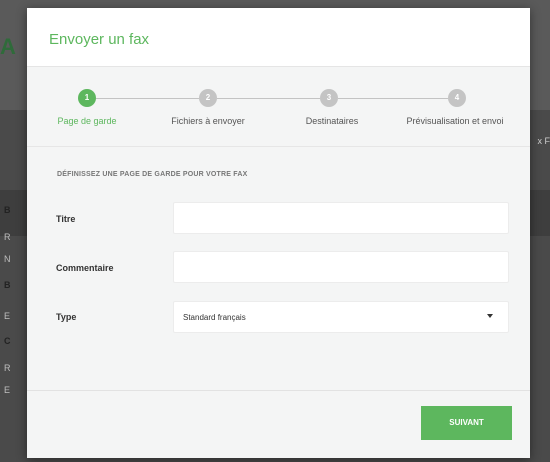  Describe the element at coordinates (87, 98) in the screenshot. I see `step-1-circle: 1` at that location.